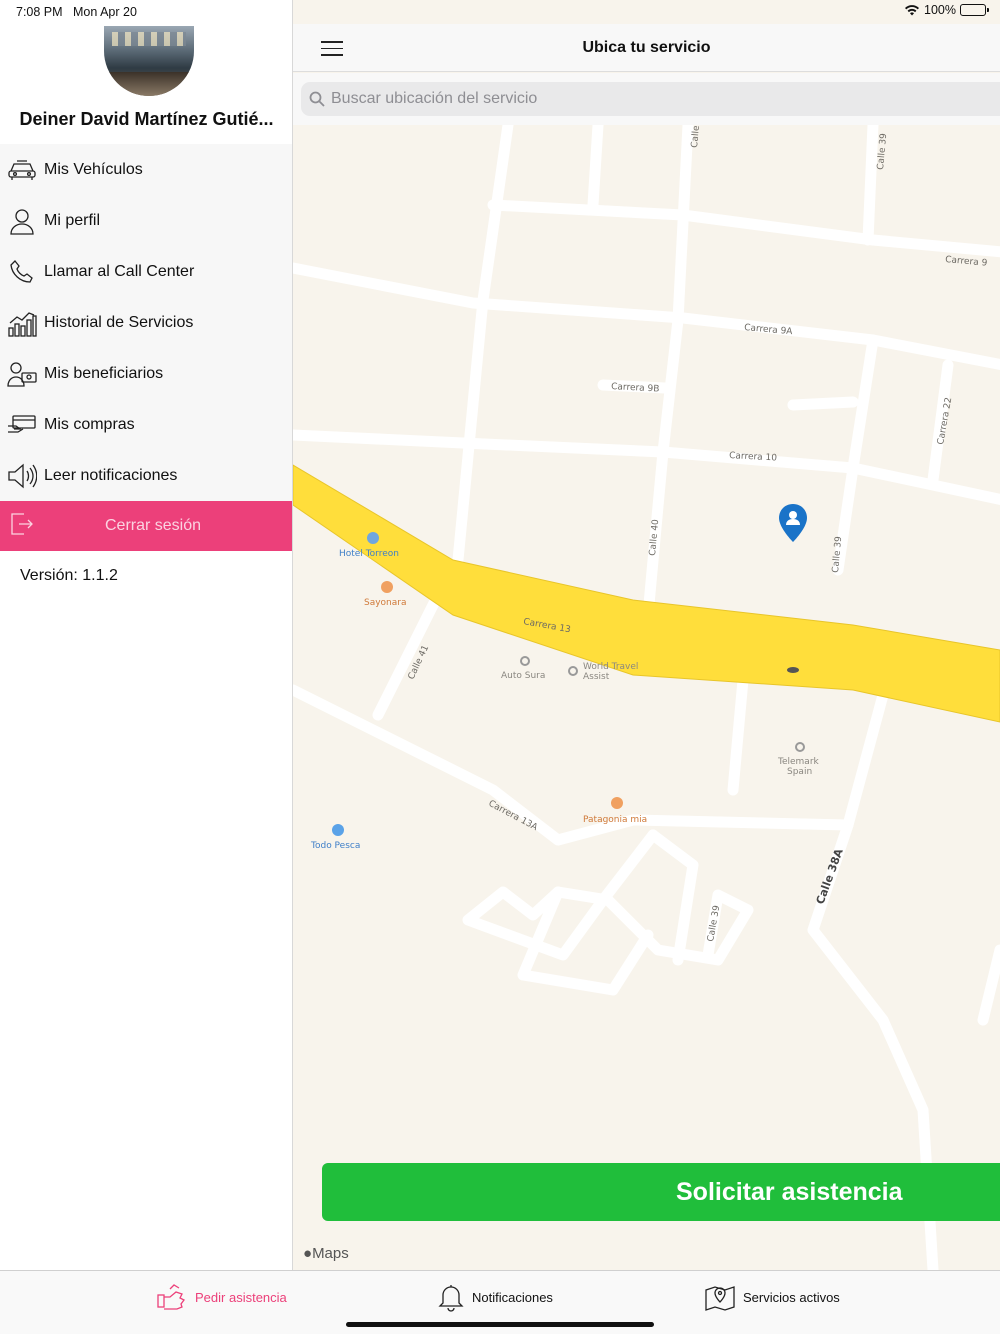 Image resolution: width=1000 pixels, height=1334 pixels. Describe the element at coordinates (105, 12) in the screenshot. I see `status-date: Mon Apr 20` at that location.